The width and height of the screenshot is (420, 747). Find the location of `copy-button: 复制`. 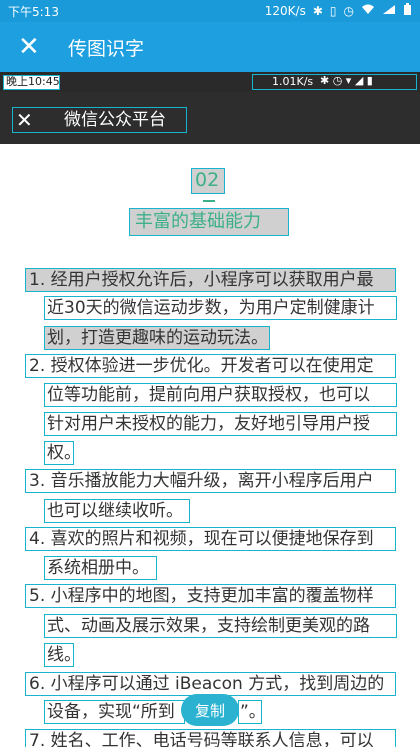

copy-button: 复制 is located at coordinates (210, 710).